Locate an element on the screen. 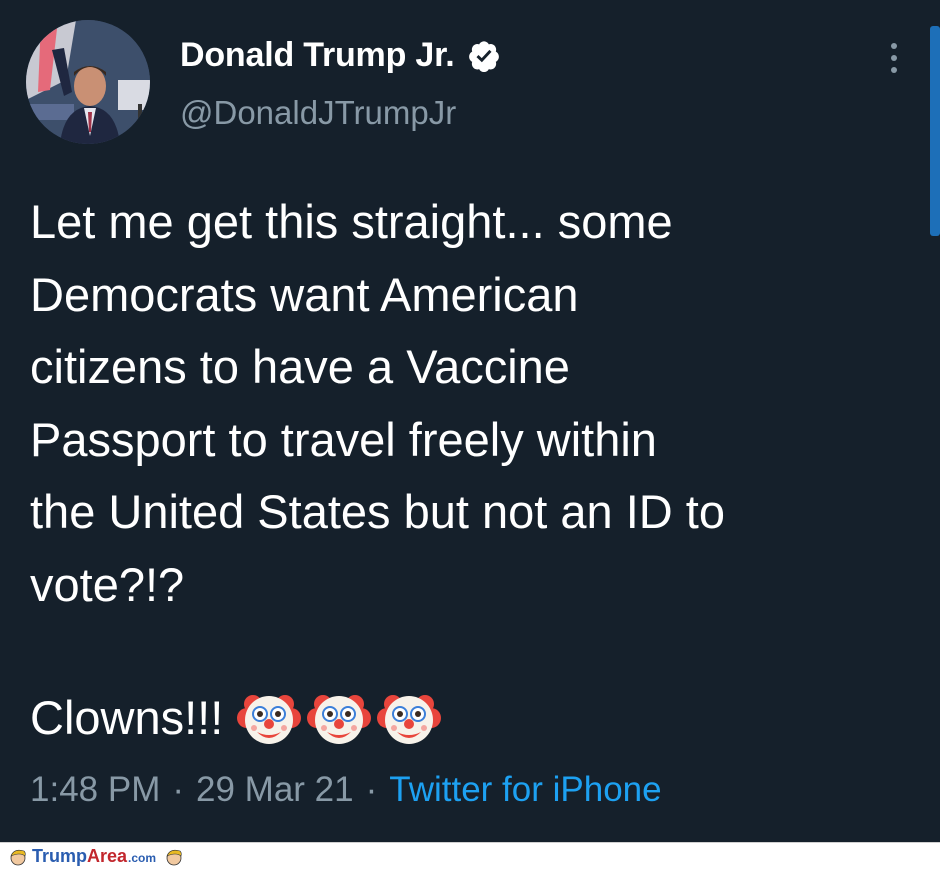  tweet-closing-line: Clowns!!! is located at coordinates (238, 718).